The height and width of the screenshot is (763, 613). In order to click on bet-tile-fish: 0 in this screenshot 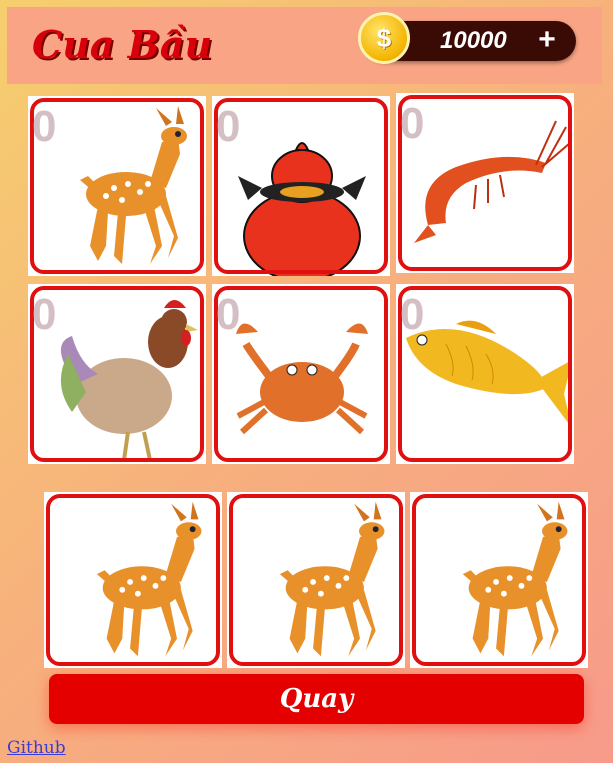, I will do `click(485, 374)`.